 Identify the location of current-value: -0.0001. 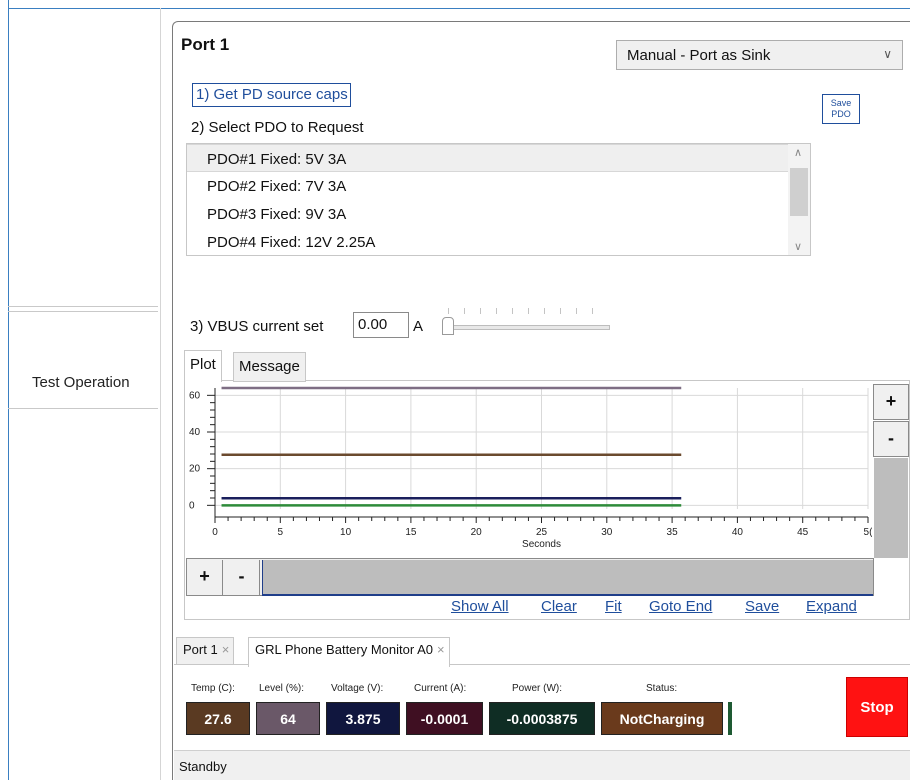
(444, 718).